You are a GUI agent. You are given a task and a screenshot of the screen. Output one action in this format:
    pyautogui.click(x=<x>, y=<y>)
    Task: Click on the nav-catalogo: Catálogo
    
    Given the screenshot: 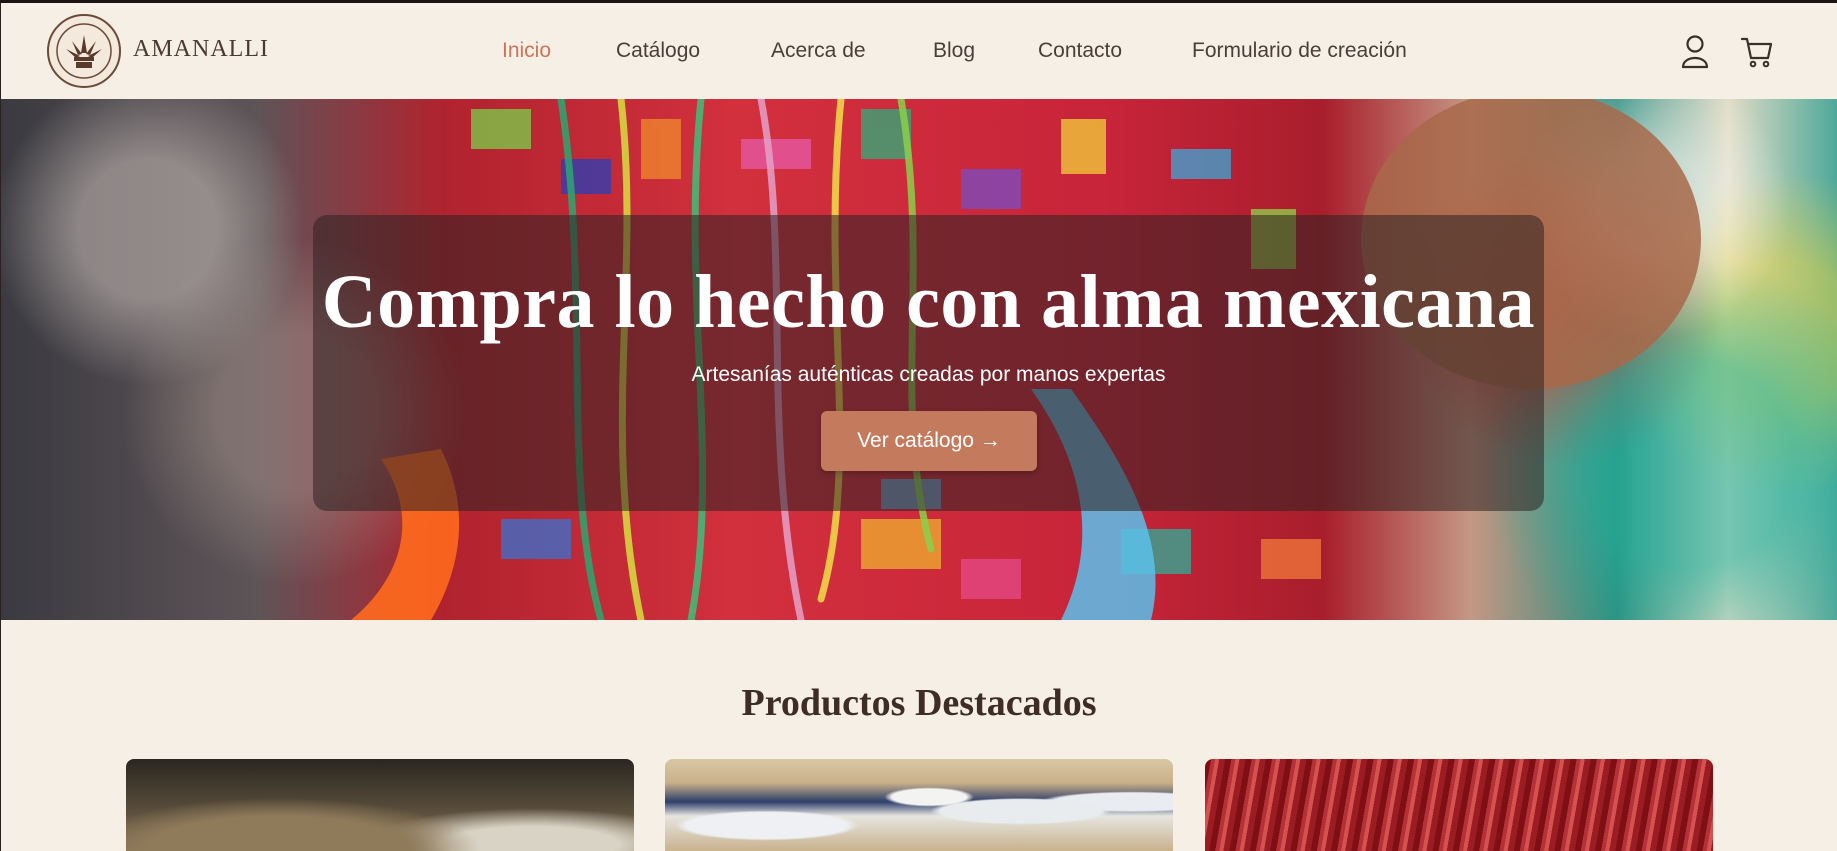 What is the action you would take?
    pyautogui.click(x=658, y=51)
    